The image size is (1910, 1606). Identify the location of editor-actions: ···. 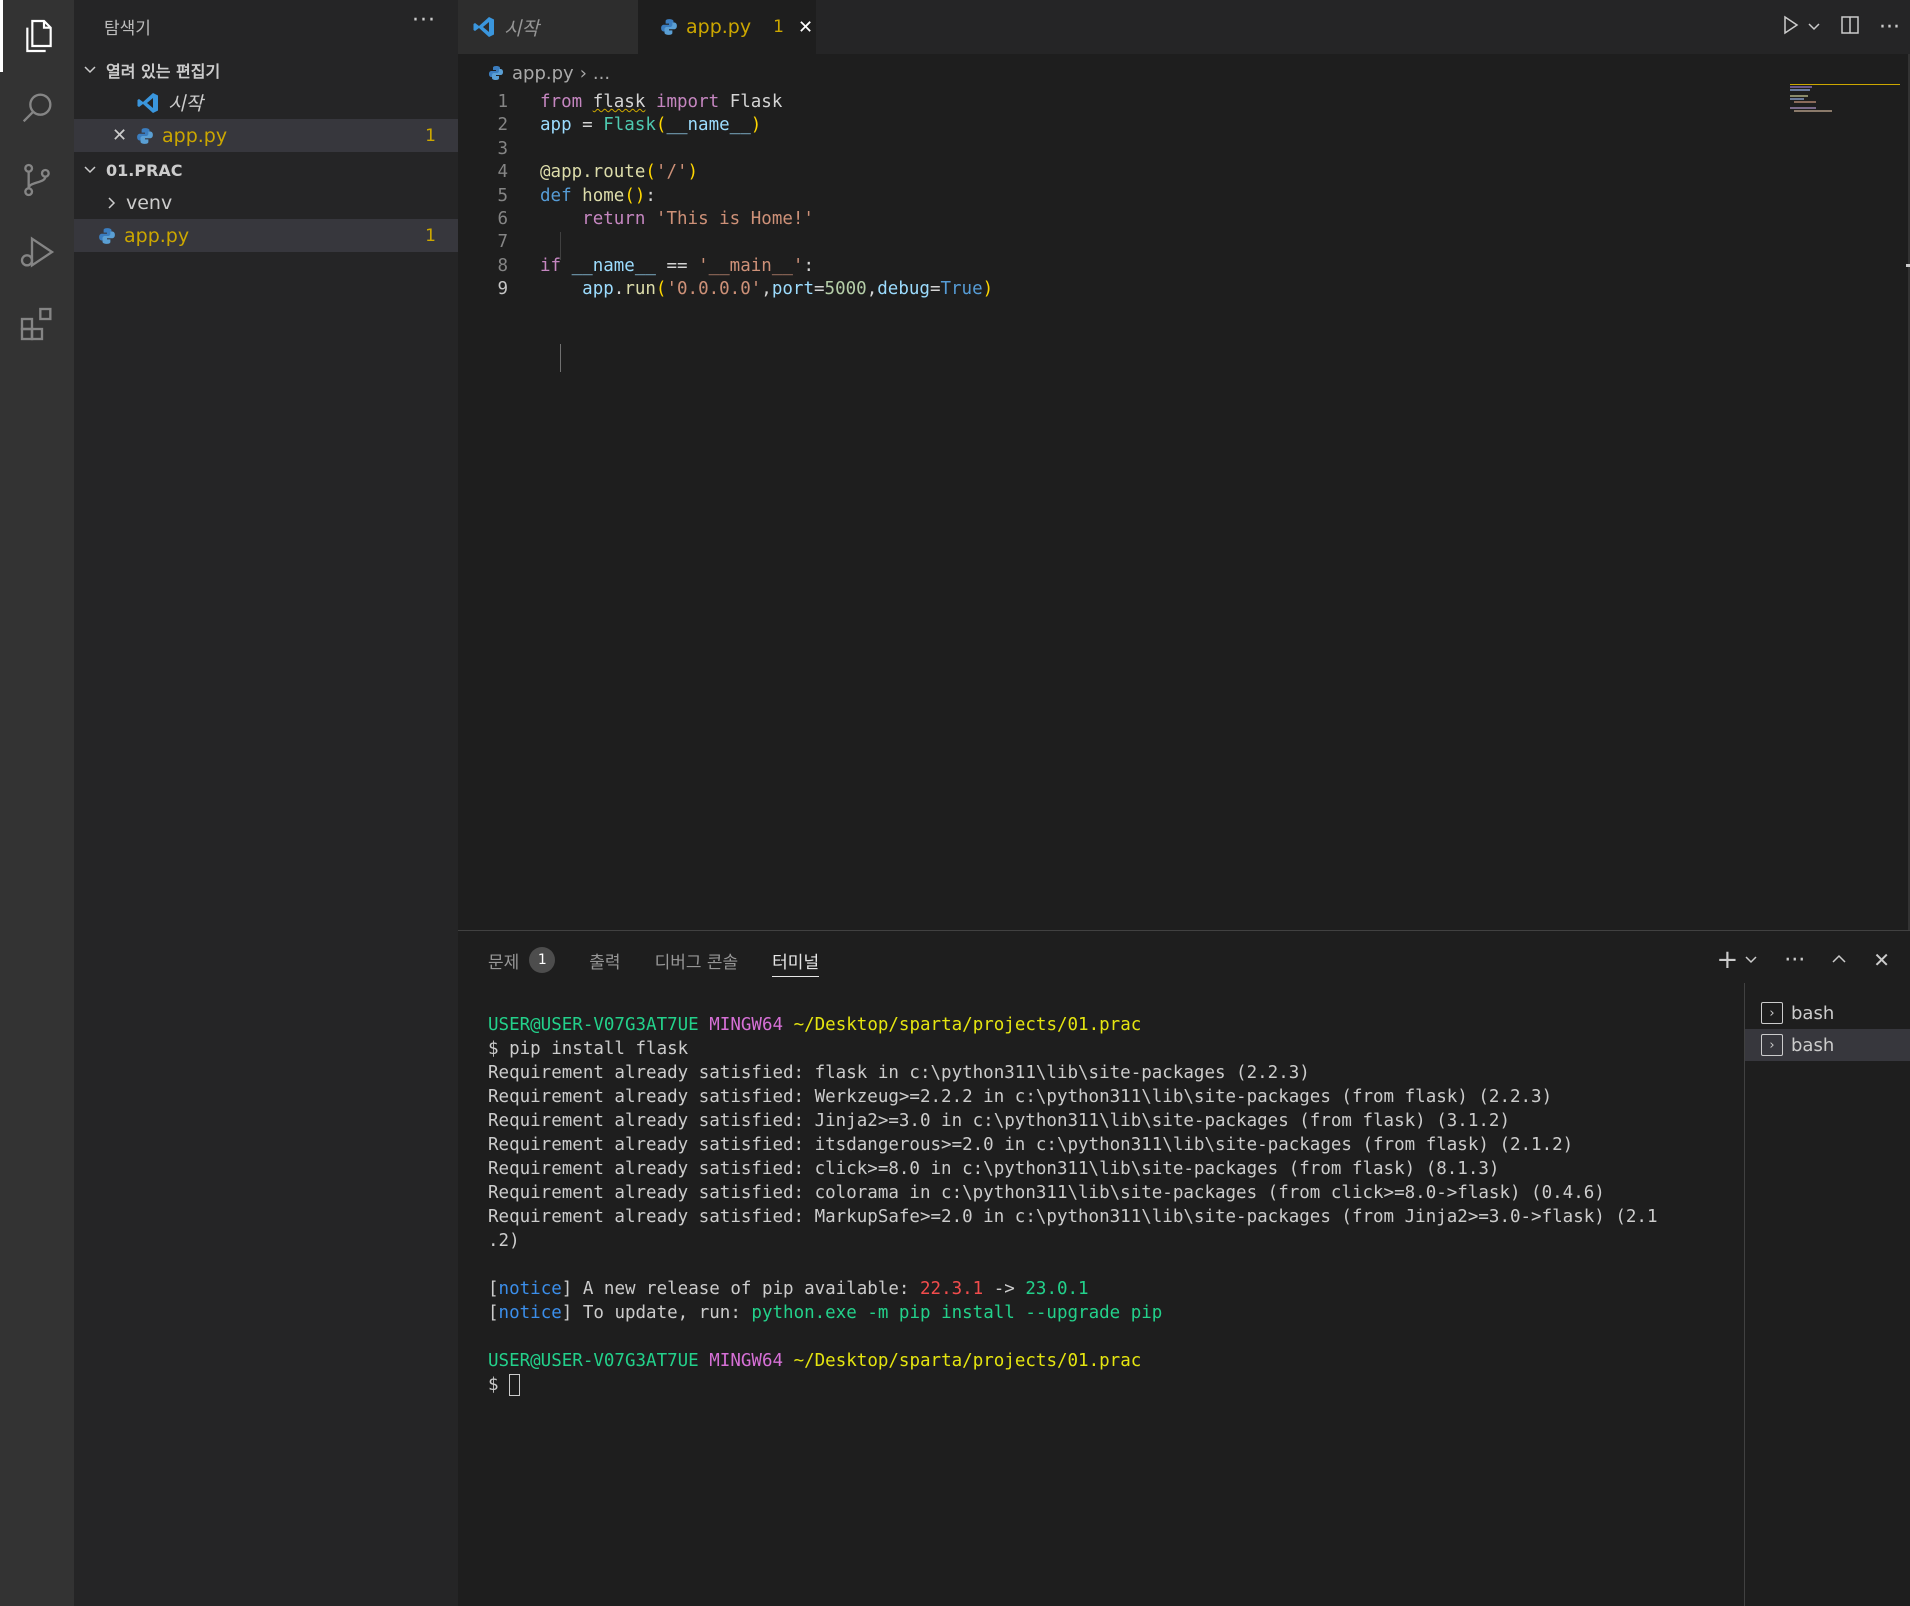
(1839, 27).